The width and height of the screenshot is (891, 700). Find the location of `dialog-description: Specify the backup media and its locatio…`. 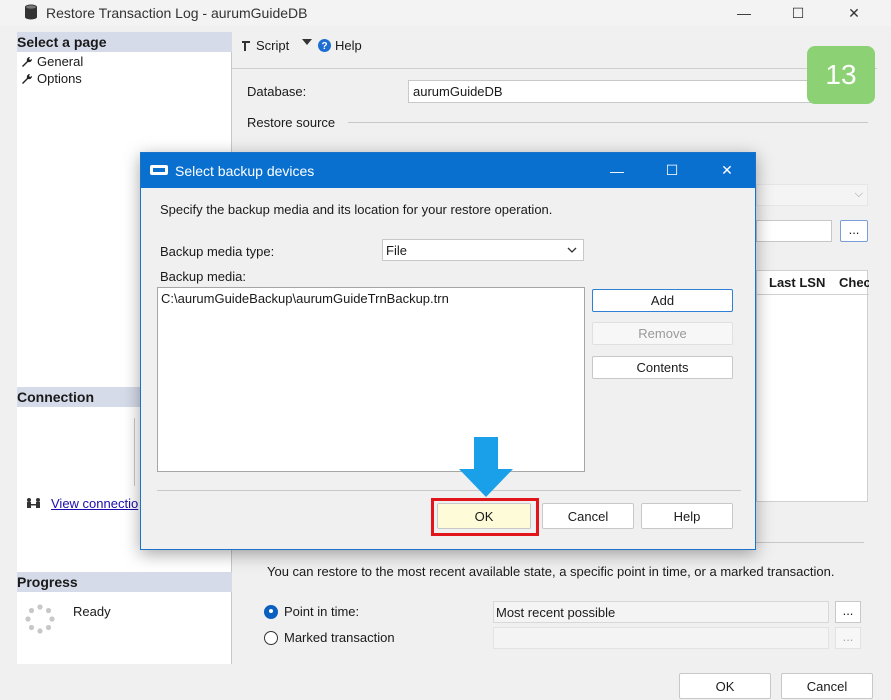

dialog-description: Specify the backup media and its locatio… is located at coordinates (356, 209).